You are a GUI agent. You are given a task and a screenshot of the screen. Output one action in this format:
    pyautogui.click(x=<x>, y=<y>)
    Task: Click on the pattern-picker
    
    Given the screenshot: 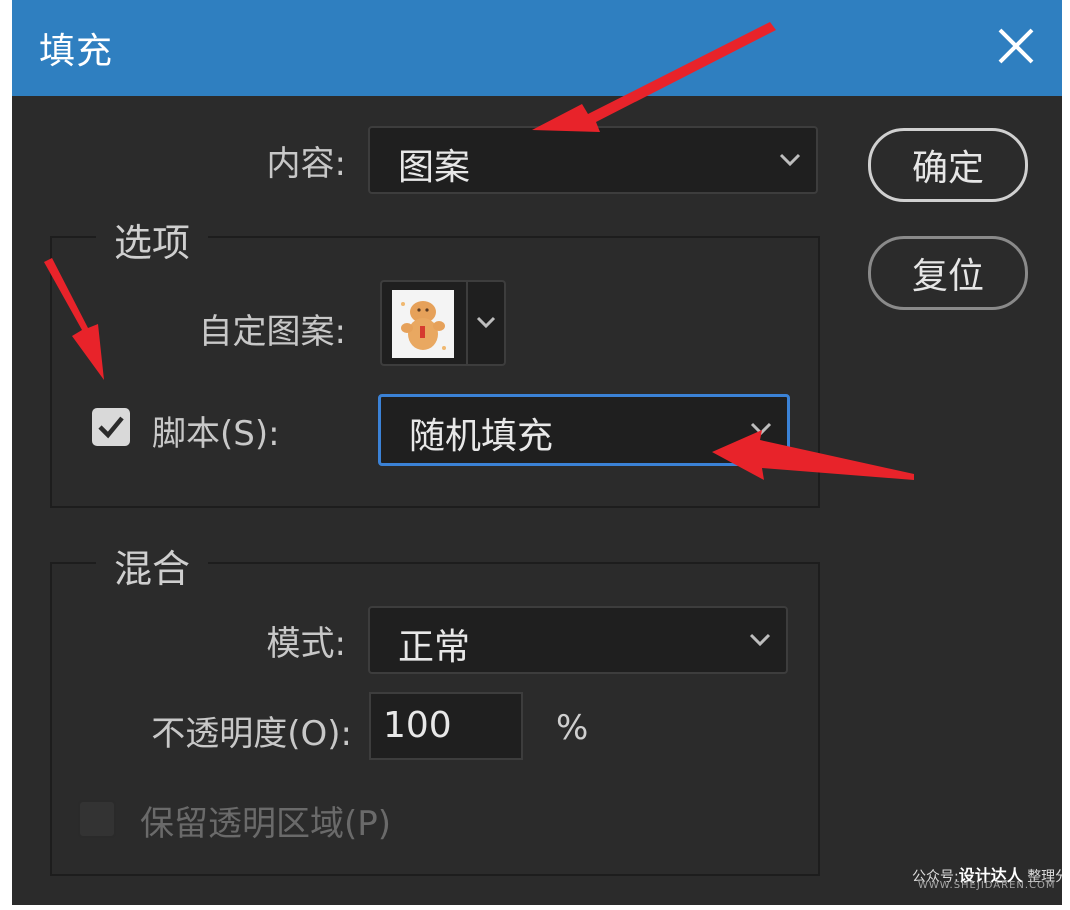 What is the action you would take?
    pyautogui.click(x=443, y=323)
    